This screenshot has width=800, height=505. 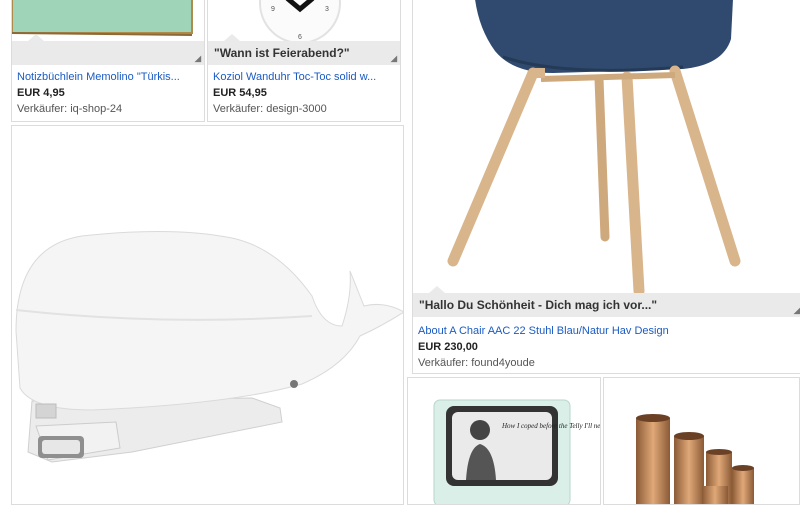 I want to click on product-price: EUR 54,95, so click(x=240, y=93).